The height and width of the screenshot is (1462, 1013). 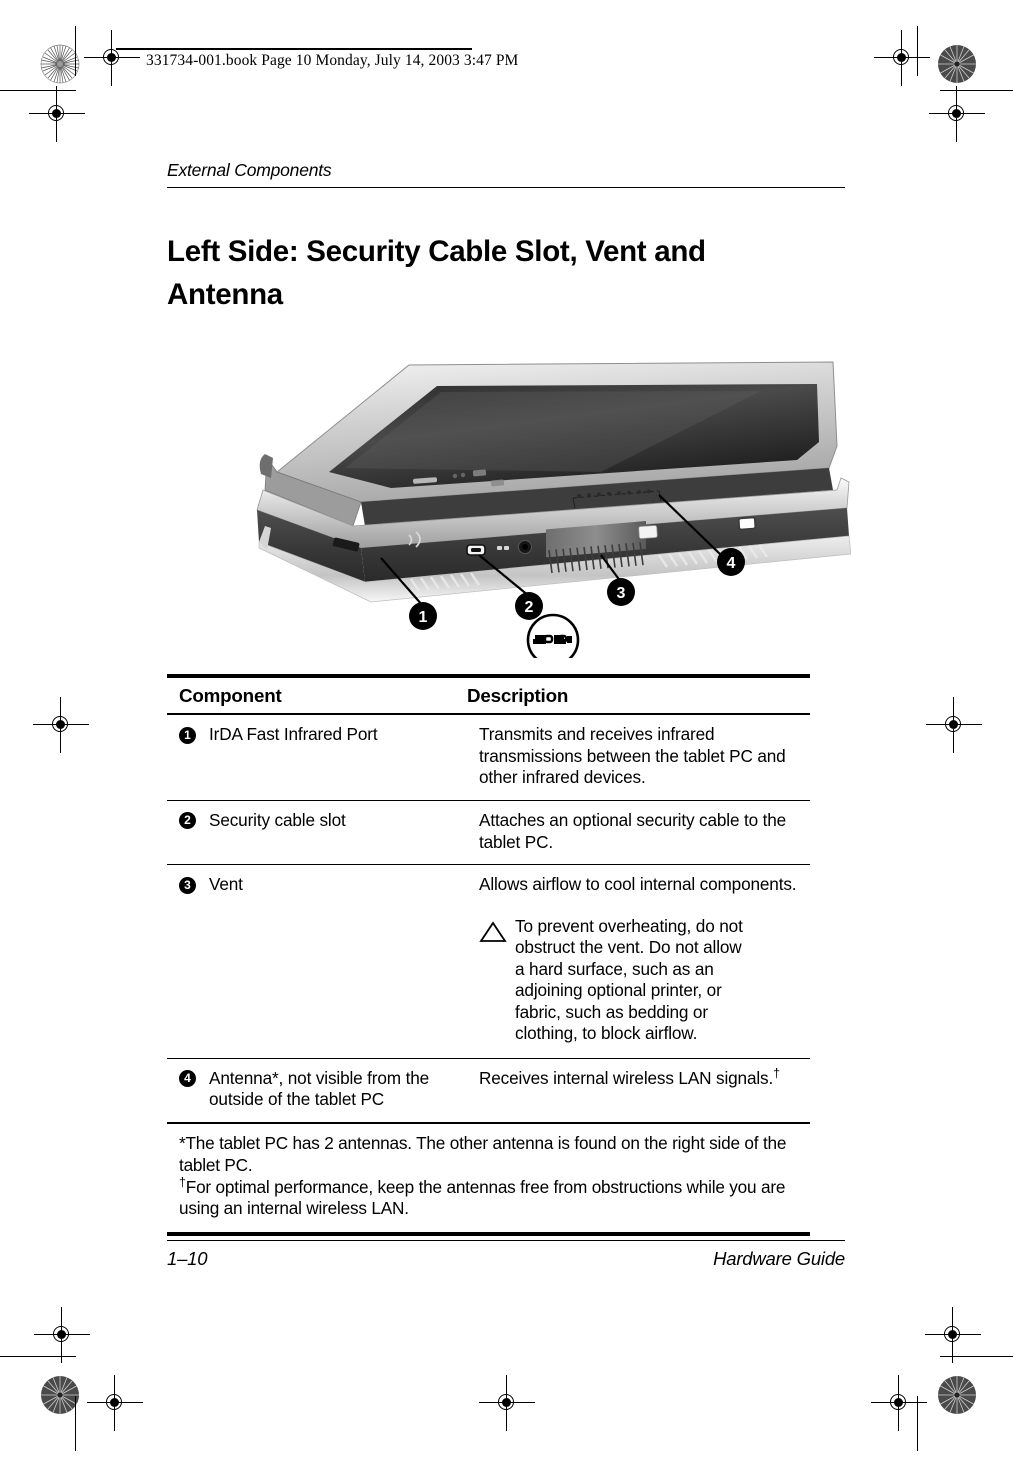 I want to click on trim-rule-bottom-right, so click(x=976, y=1357).